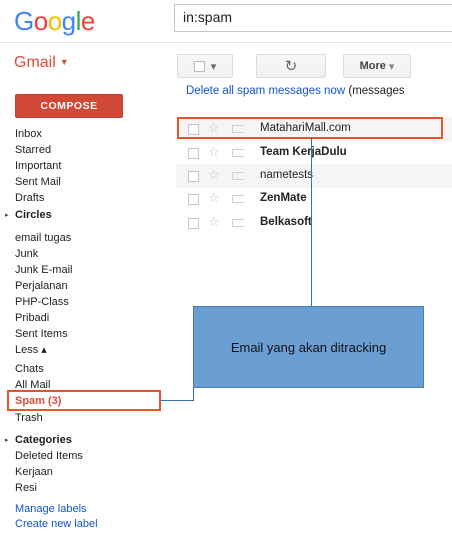  What do you see at coordinates (226, 42) in the screenshot?
I see `header-divider` at bounding box center [226, 42].